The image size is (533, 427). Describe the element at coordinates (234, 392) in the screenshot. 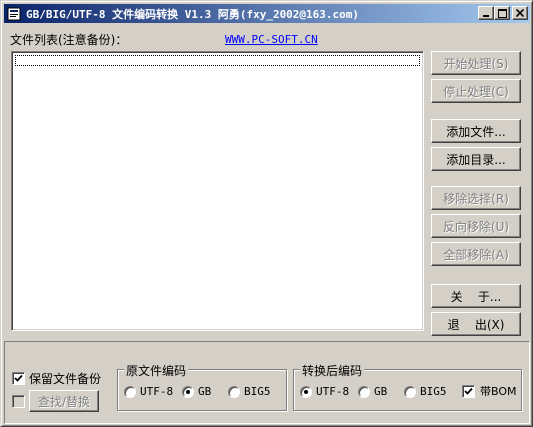

I see `source-big5-radio` at that location.